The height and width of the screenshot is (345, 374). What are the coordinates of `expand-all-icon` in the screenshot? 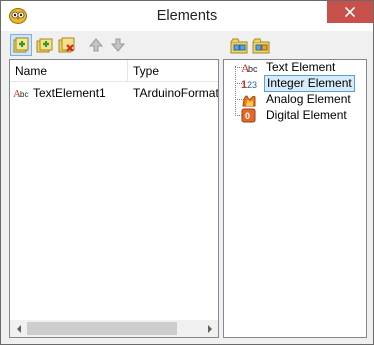 It's located at (239, 45).